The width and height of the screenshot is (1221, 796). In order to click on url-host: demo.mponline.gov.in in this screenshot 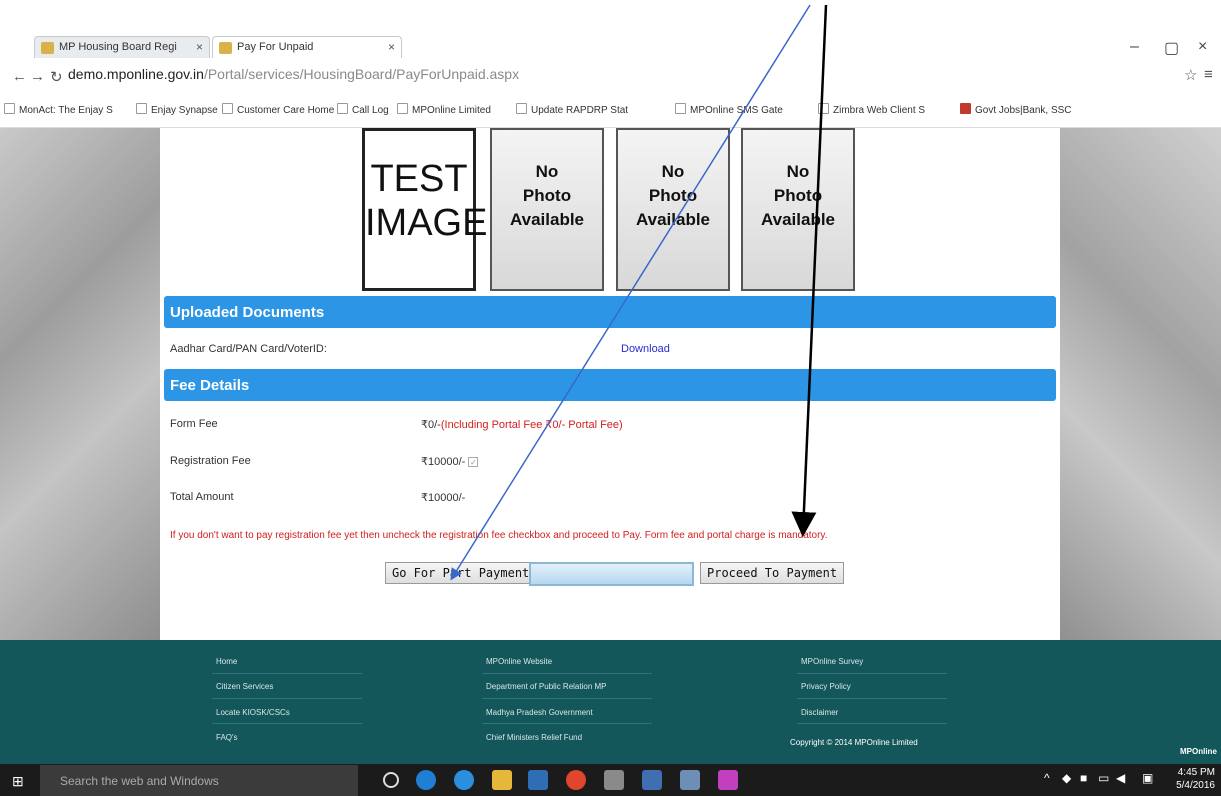, I will do `click(136, 74)`.